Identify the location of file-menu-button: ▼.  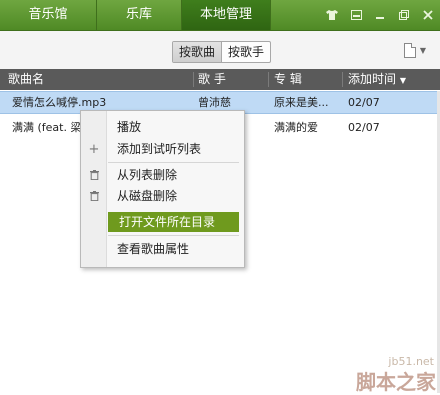
(414, 50).